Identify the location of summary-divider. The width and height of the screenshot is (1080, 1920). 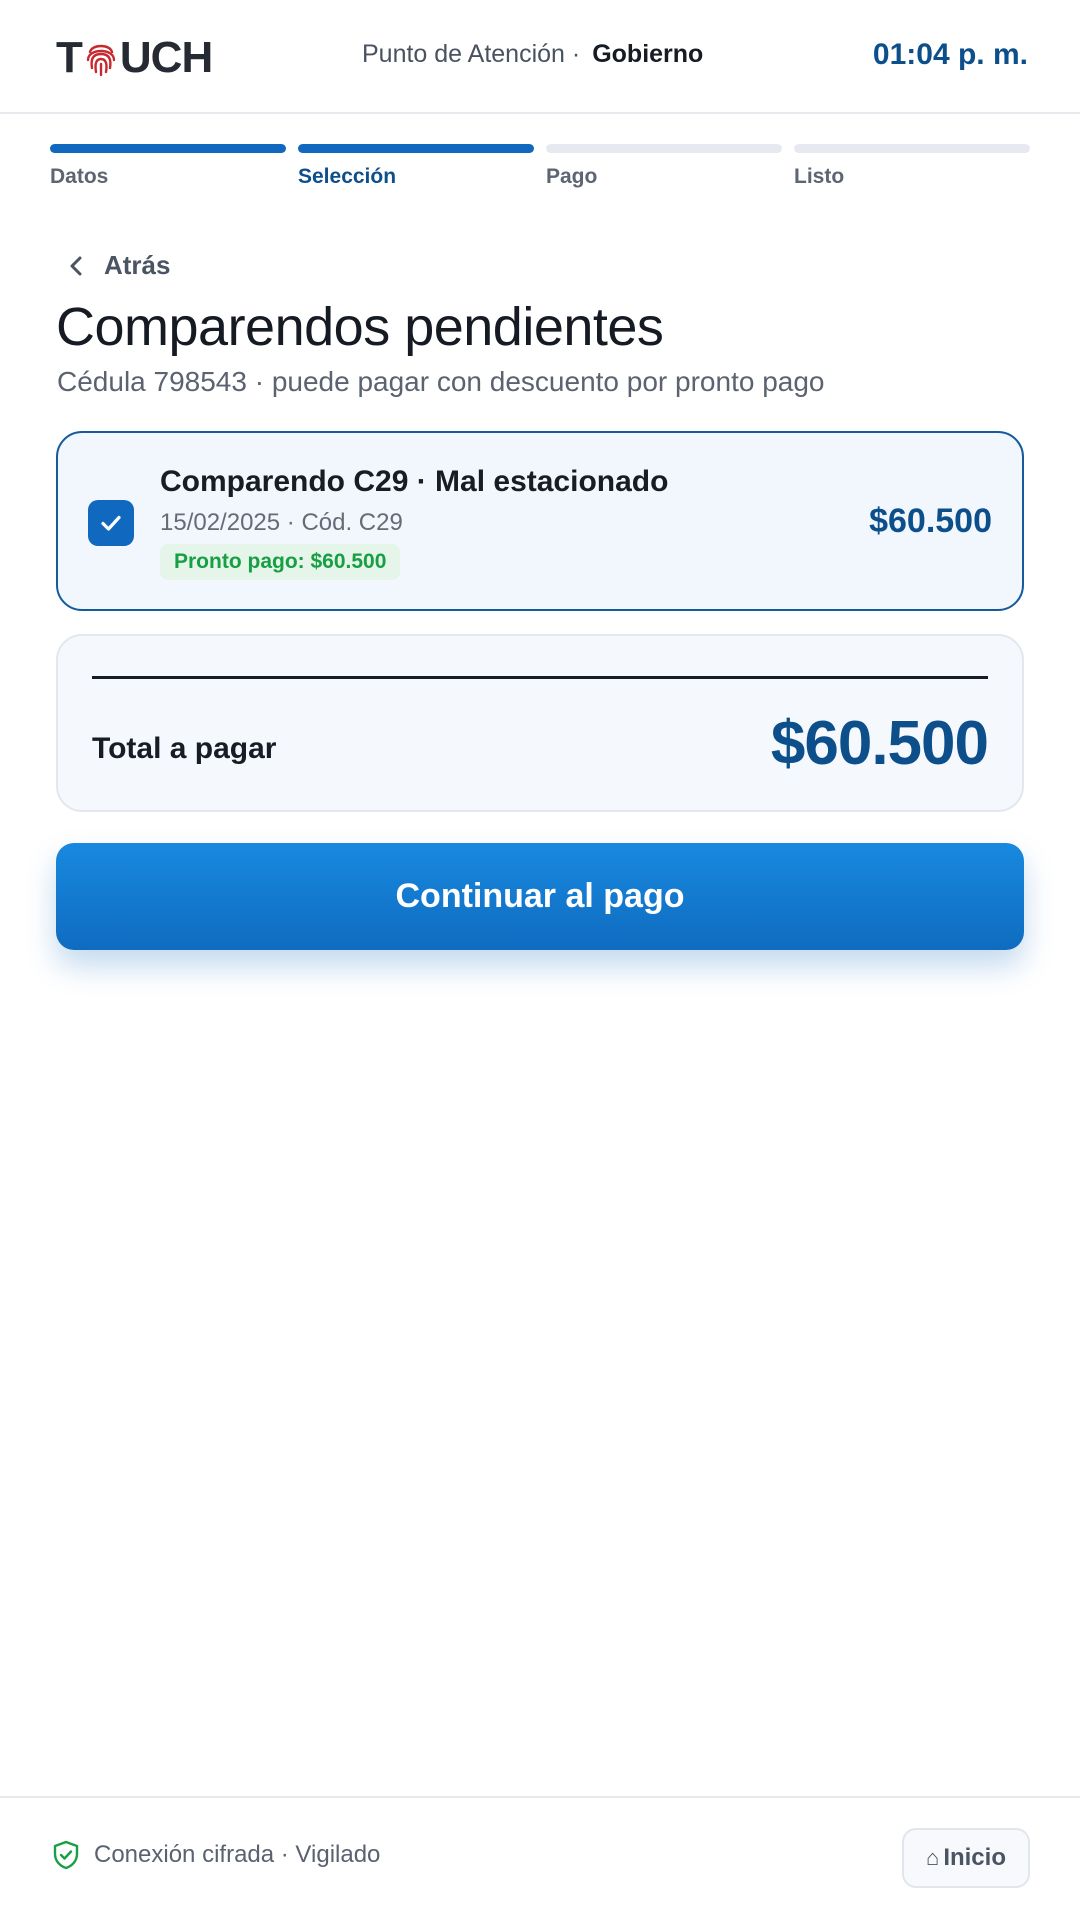
(540, 677).